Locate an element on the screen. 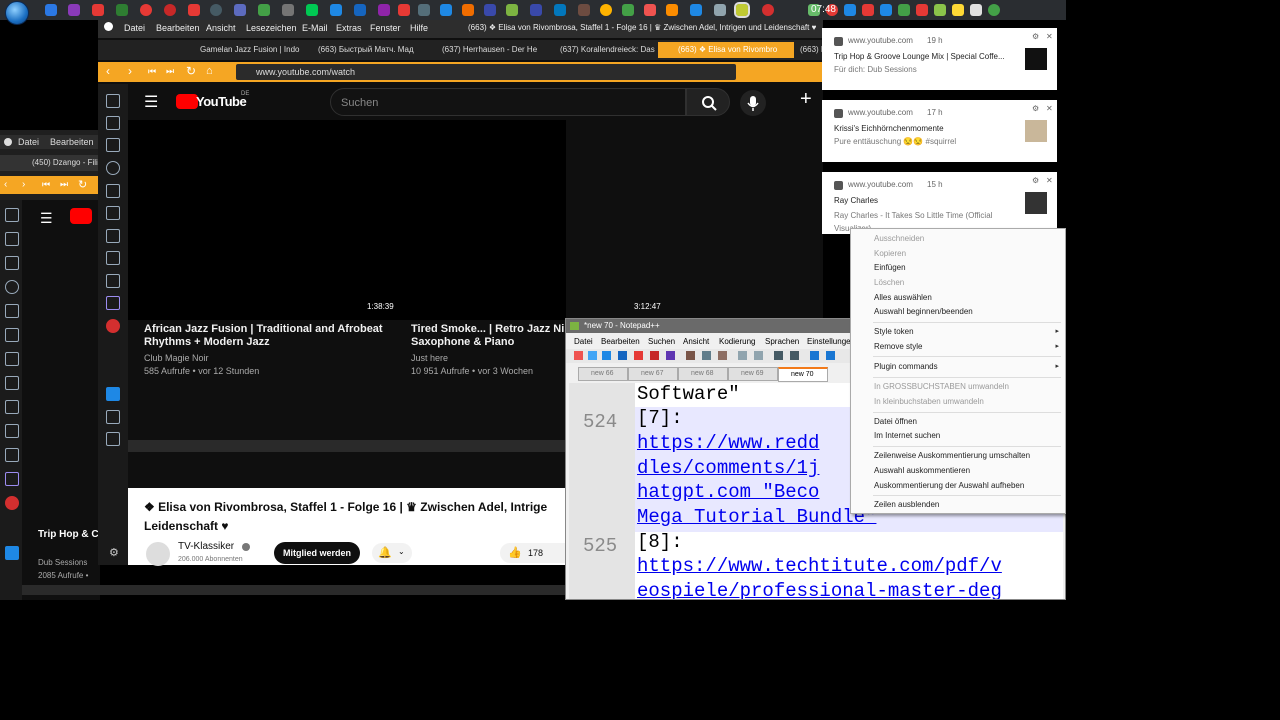 Image resolution: width=1280 pixels, height=720 pixels. history-icon is located at coordinates (12, 287).